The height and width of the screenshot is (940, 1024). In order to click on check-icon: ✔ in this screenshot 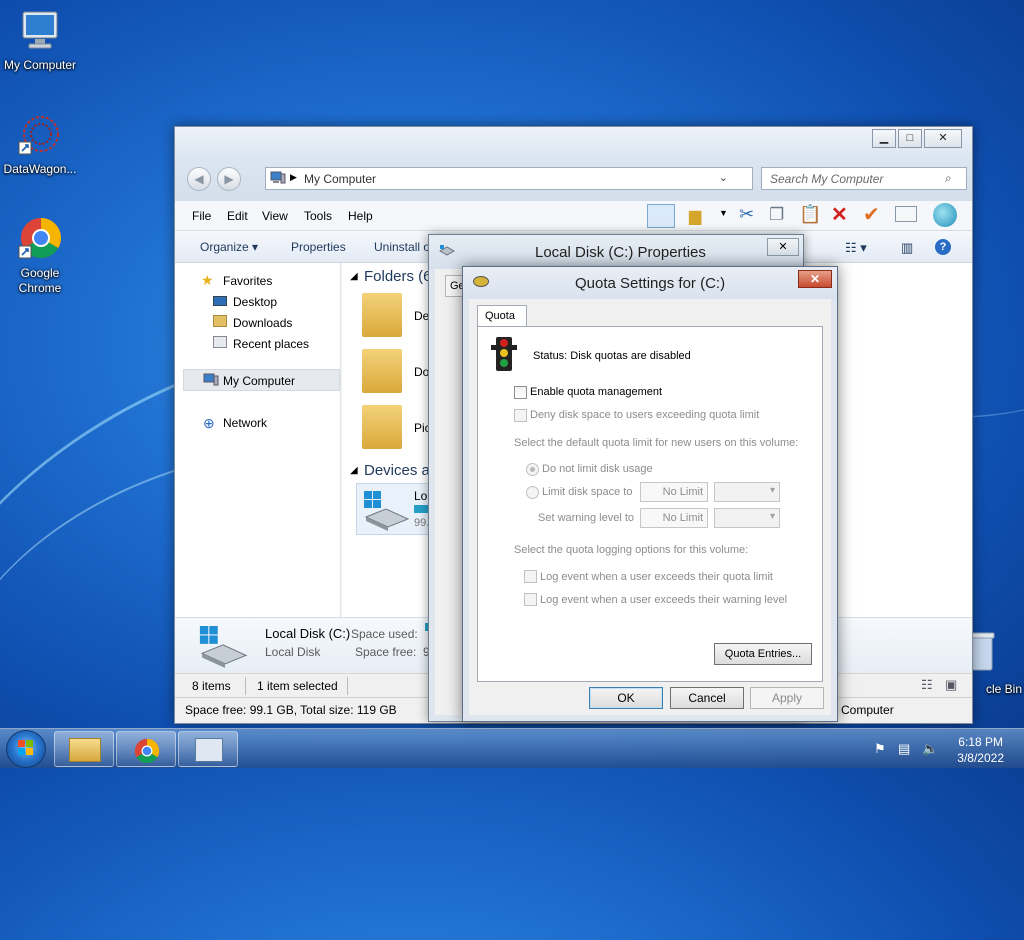, I will do `click(871, 214)`.